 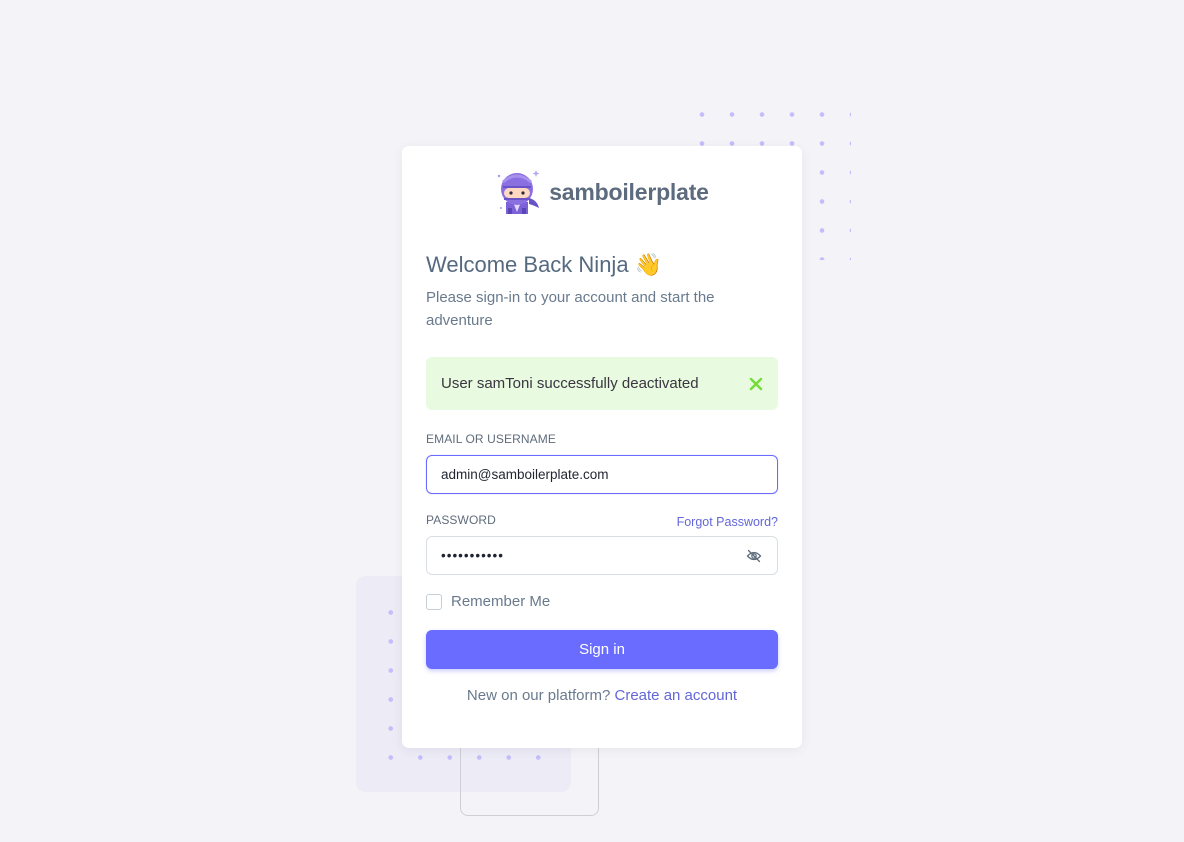 I want to click on email-field, so click(x=602, y=474).